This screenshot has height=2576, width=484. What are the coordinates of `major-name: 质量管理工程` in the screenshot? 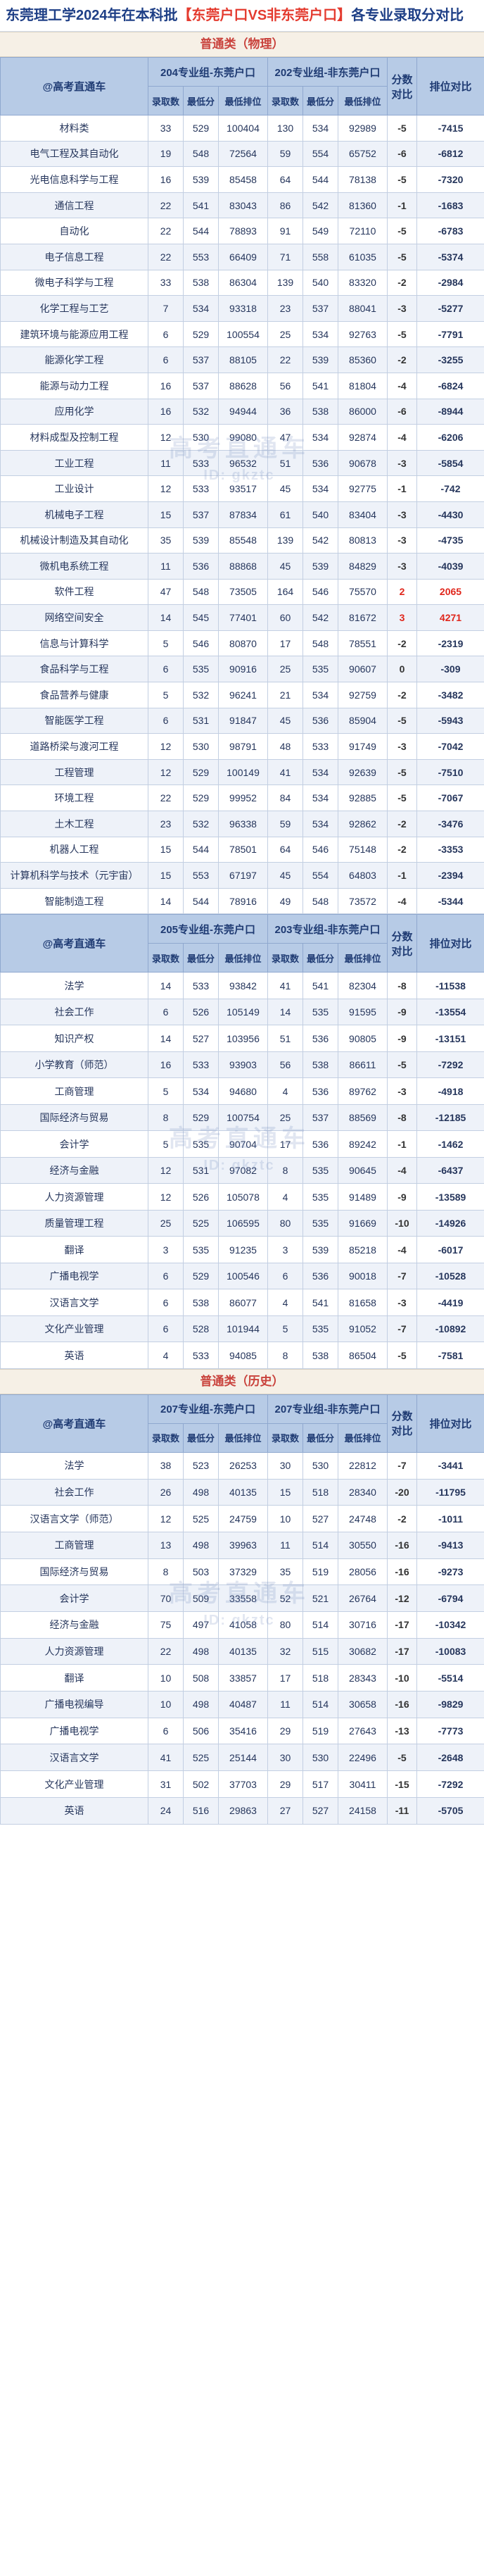 It's located at (74, 1223).